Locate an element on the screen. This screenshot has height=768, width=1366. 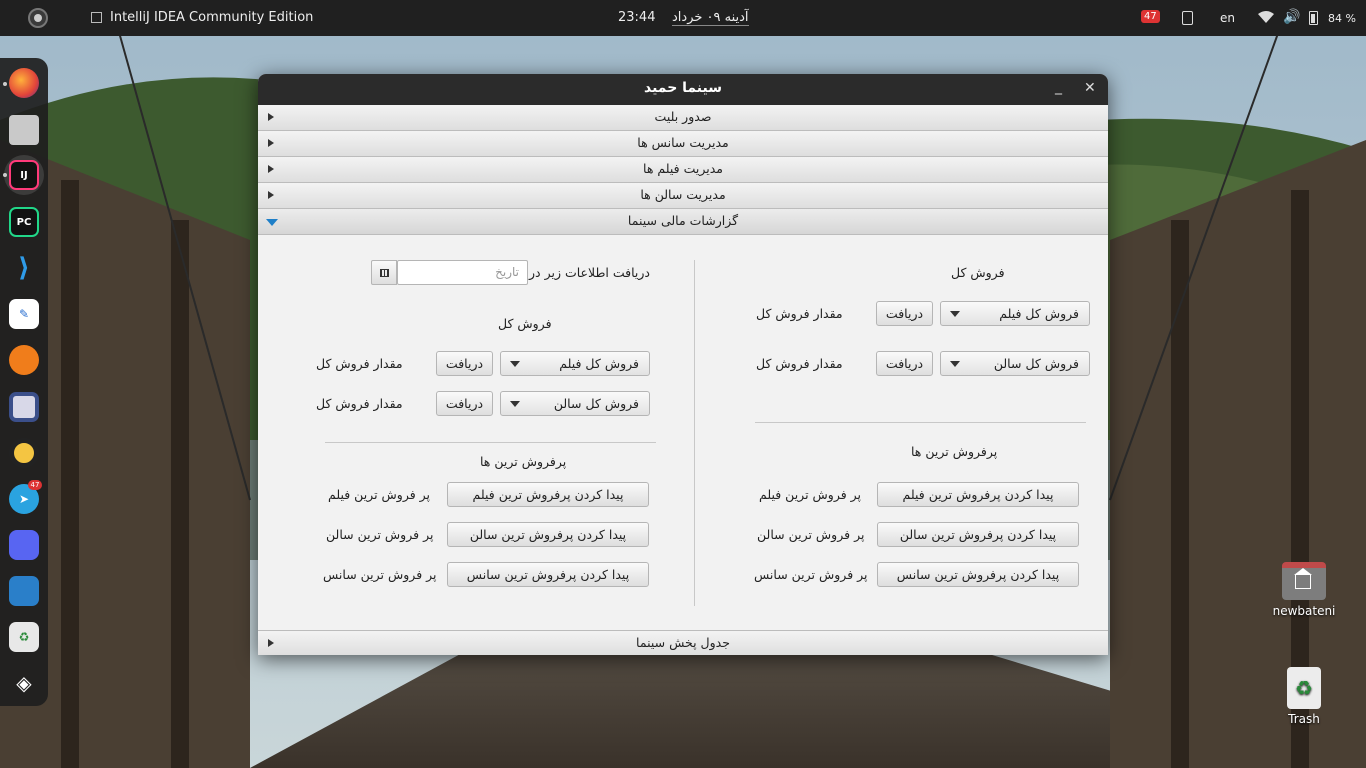
right-get-button-1: دریافت is located at coordinates (904, 313).